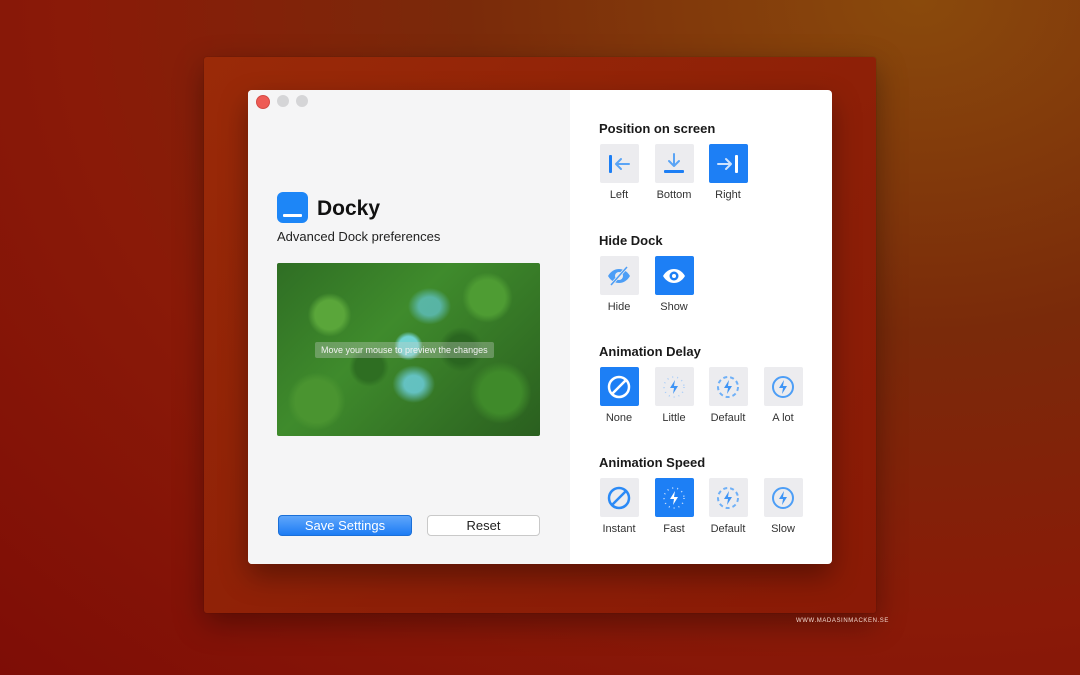 The width and height of the screenshot is (1080, 675). What do you see at coordinates (652, 462) in the screenshot?
I see `speed-section-title: Animation Speed` at bounding box center [652, 462].